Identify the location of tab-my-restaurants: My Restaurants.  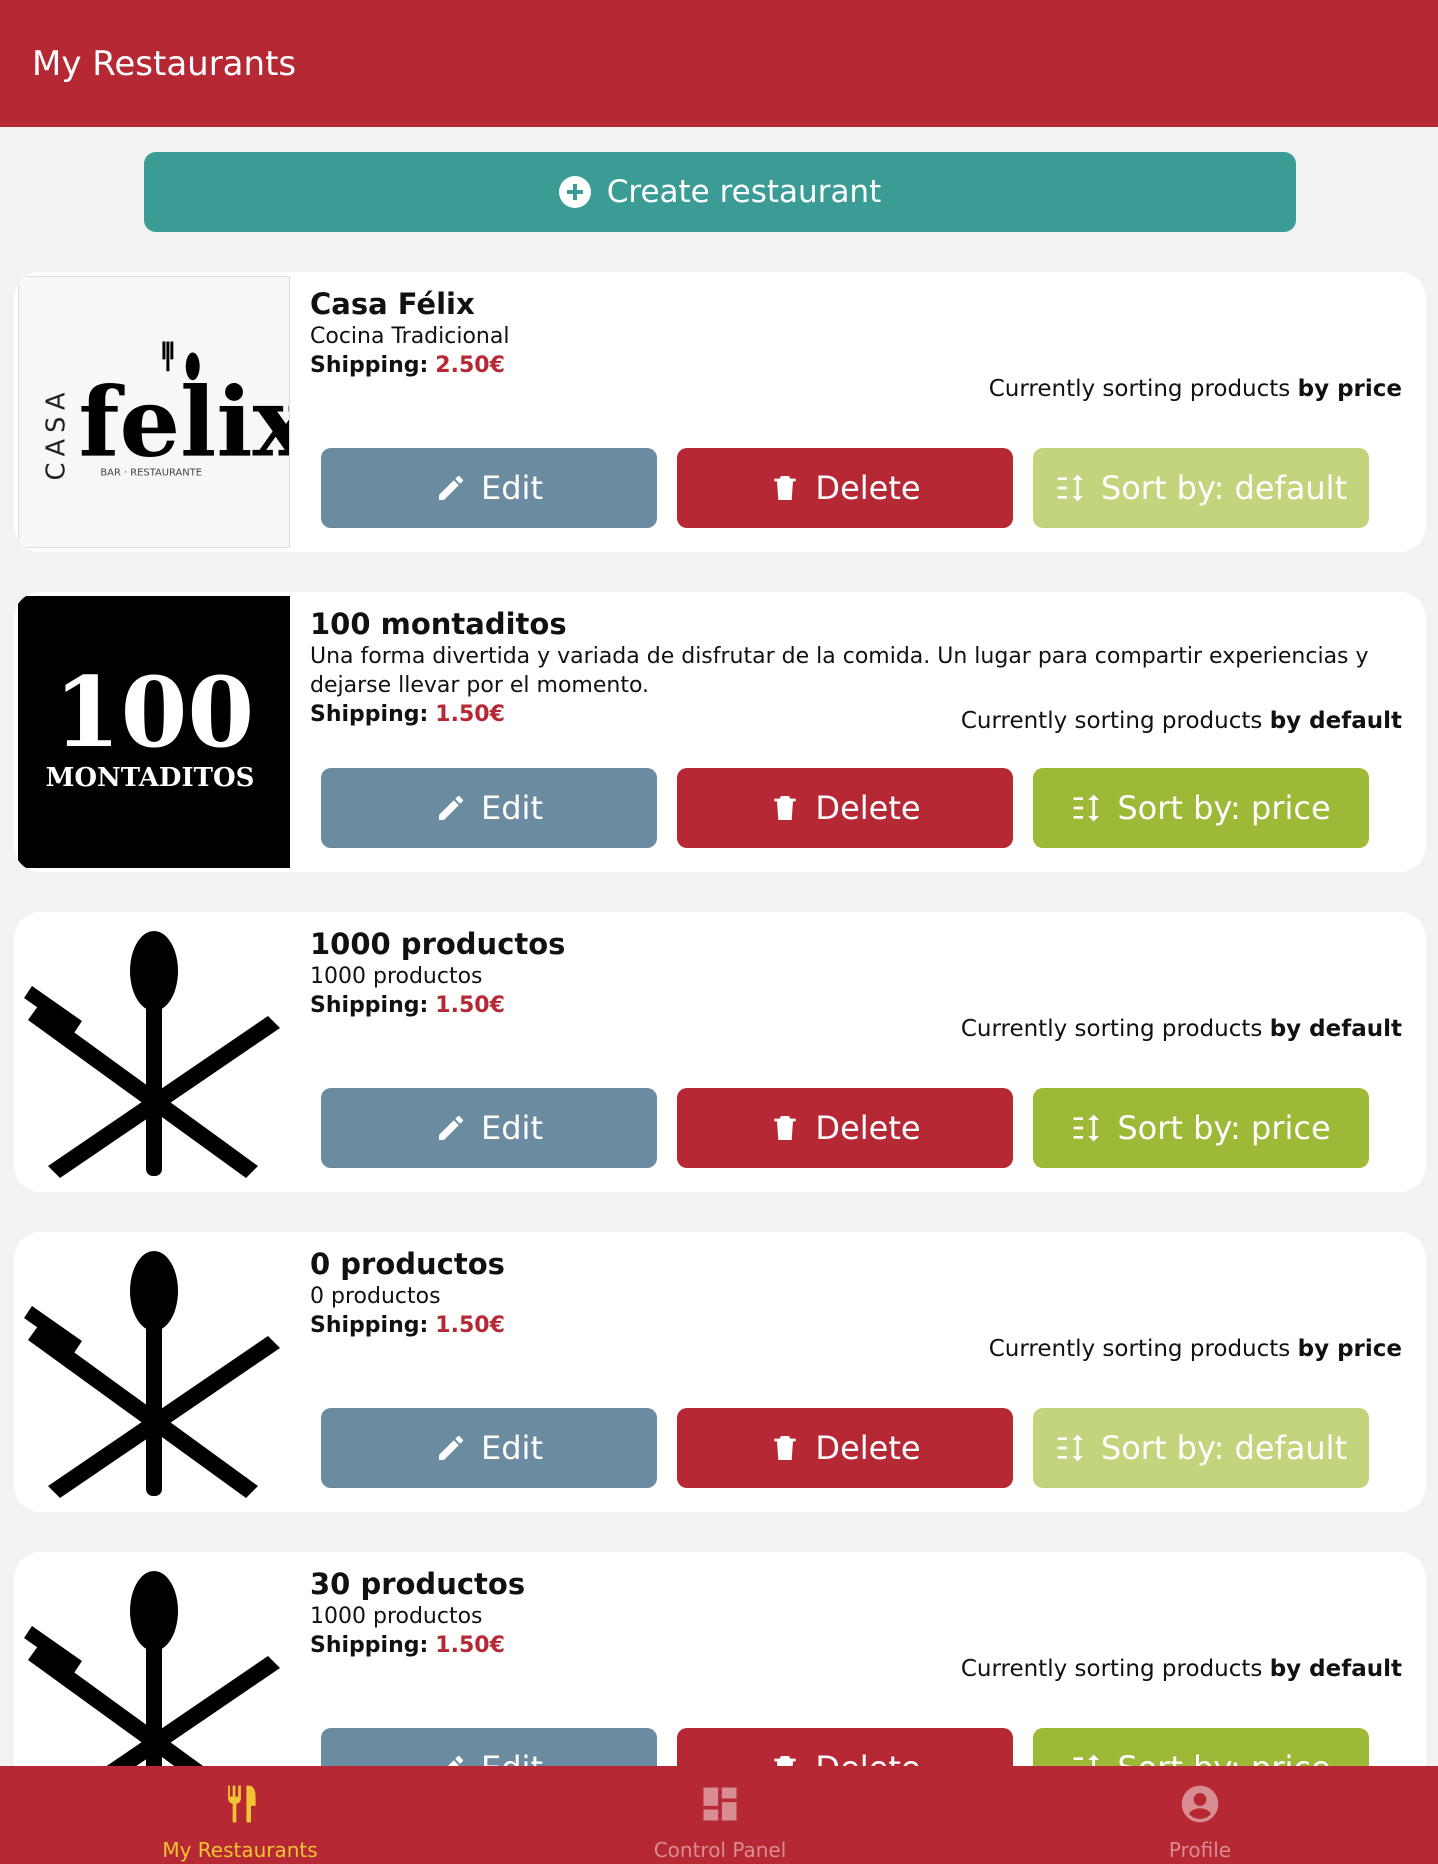
(240, 1815).